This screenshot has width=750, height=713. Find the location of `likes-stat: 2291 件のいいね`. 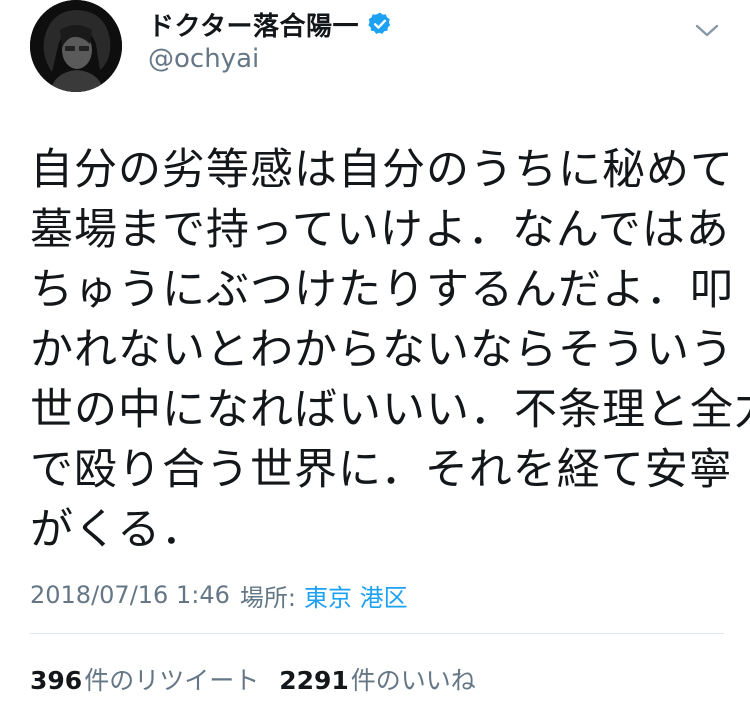

likes-stat: 2291 件のいいね is located at coordinates (377, 679).